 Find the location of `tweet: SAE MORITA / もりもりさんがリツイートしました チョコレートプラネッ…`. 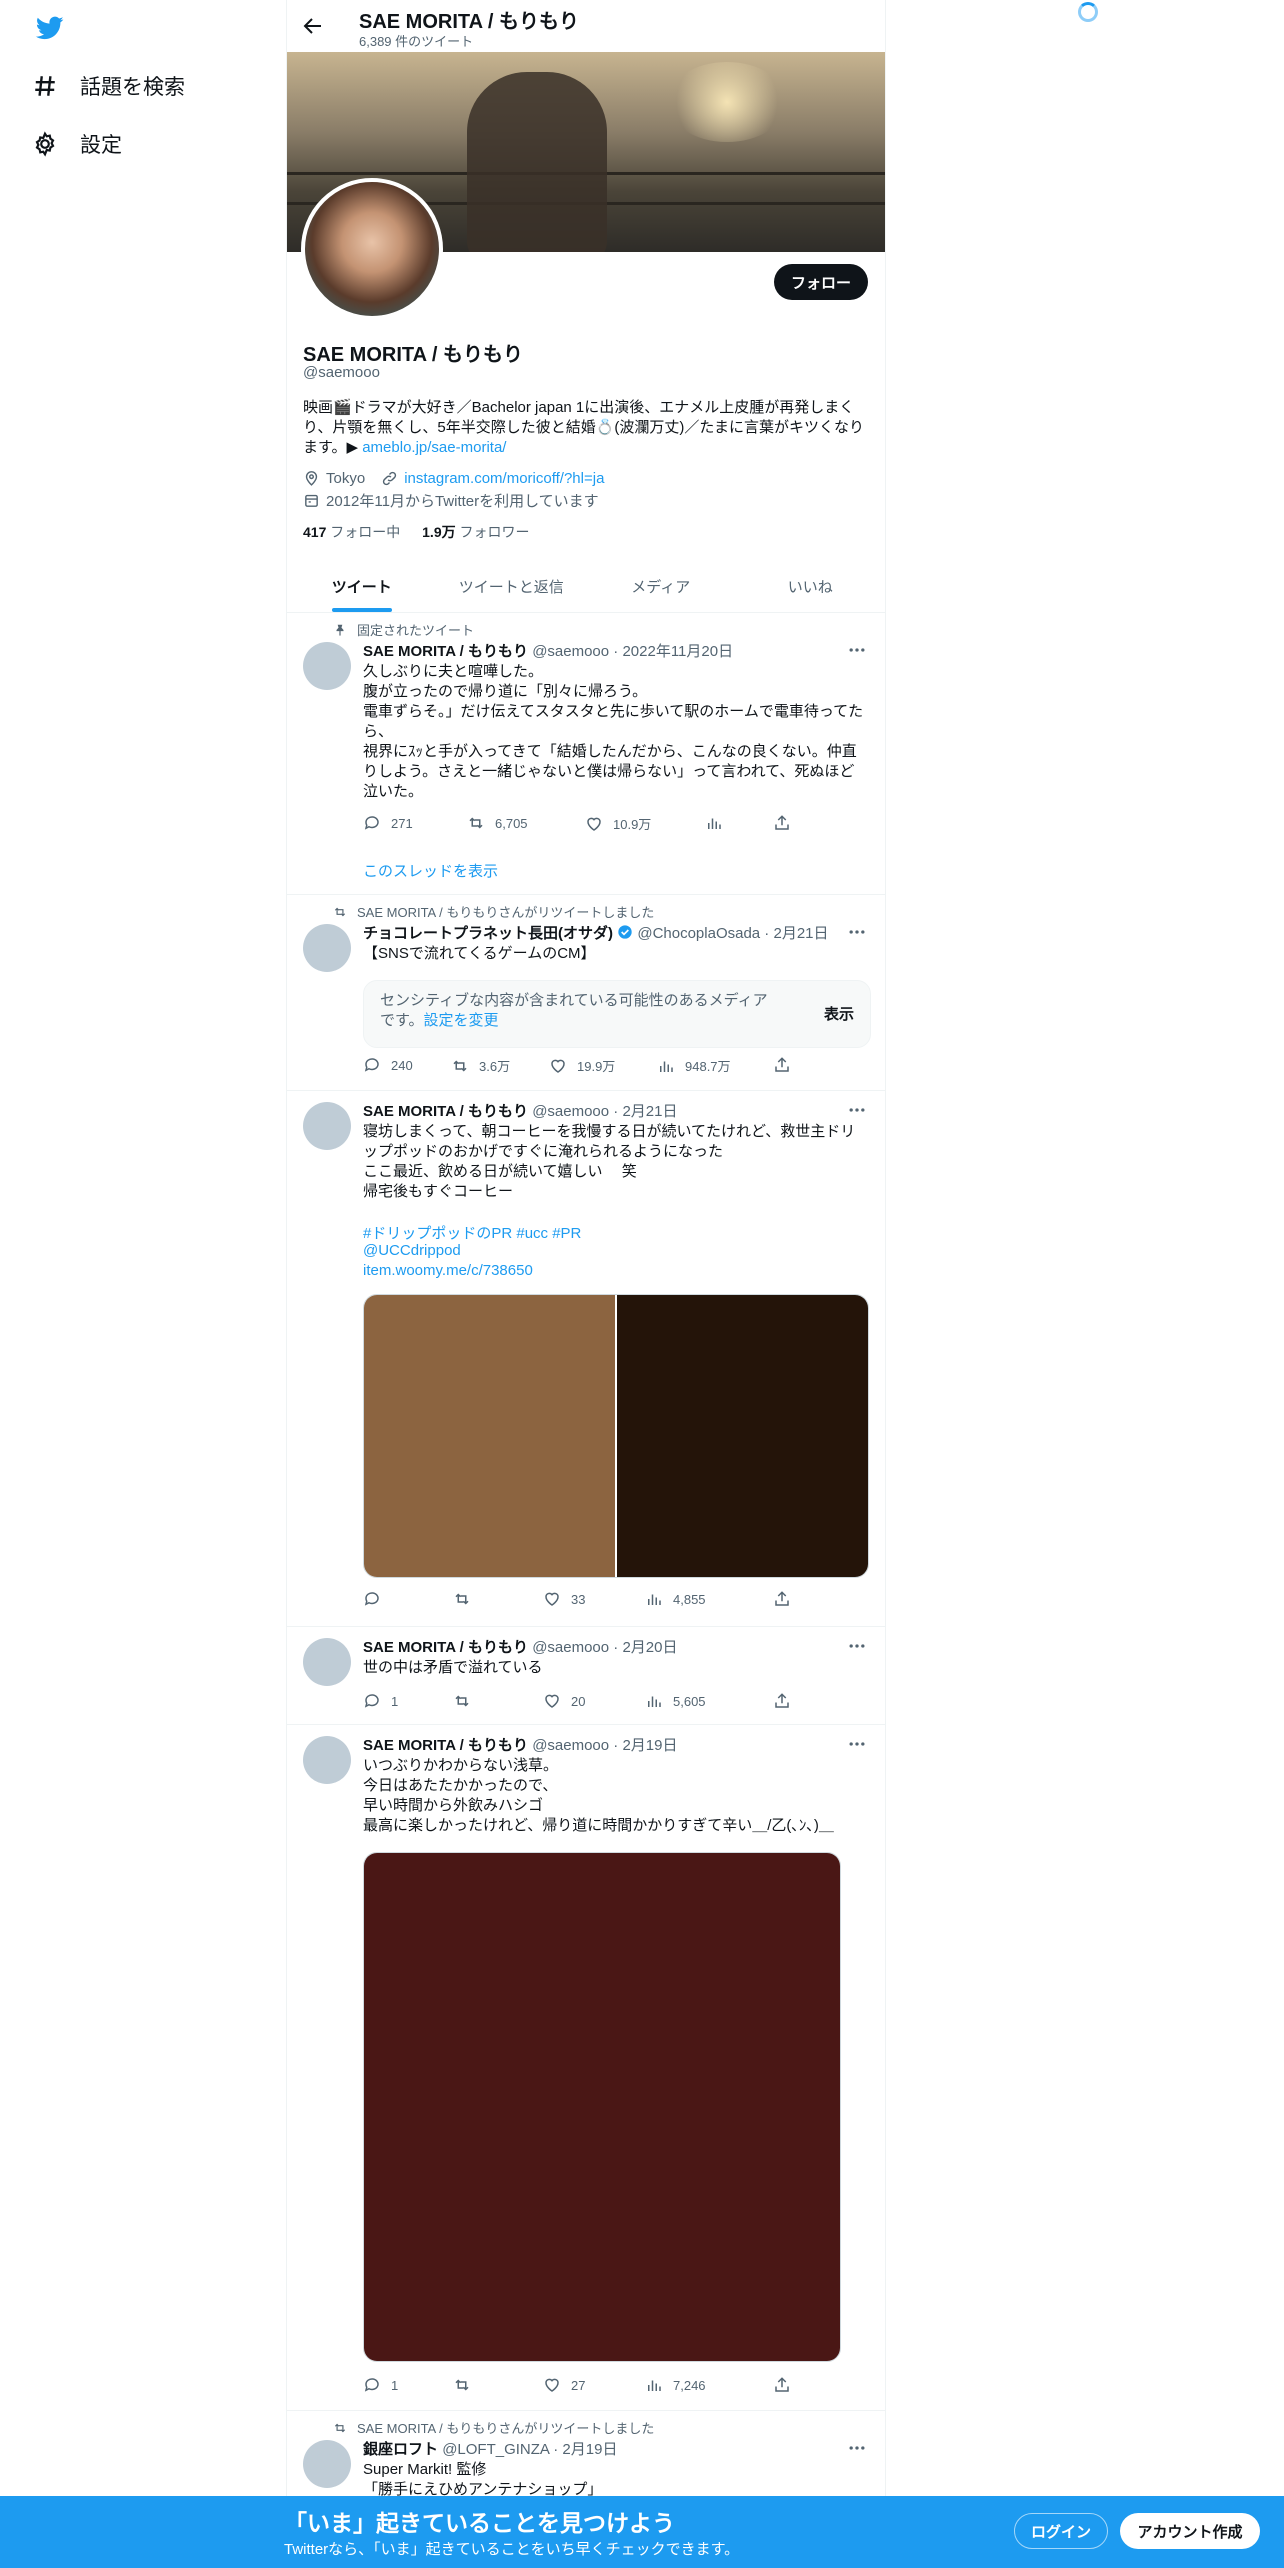

tweet: SAE MORITA / もりもりさんがリツイートしました チョコレートプラネッ… is located at coordinates (586, 992).